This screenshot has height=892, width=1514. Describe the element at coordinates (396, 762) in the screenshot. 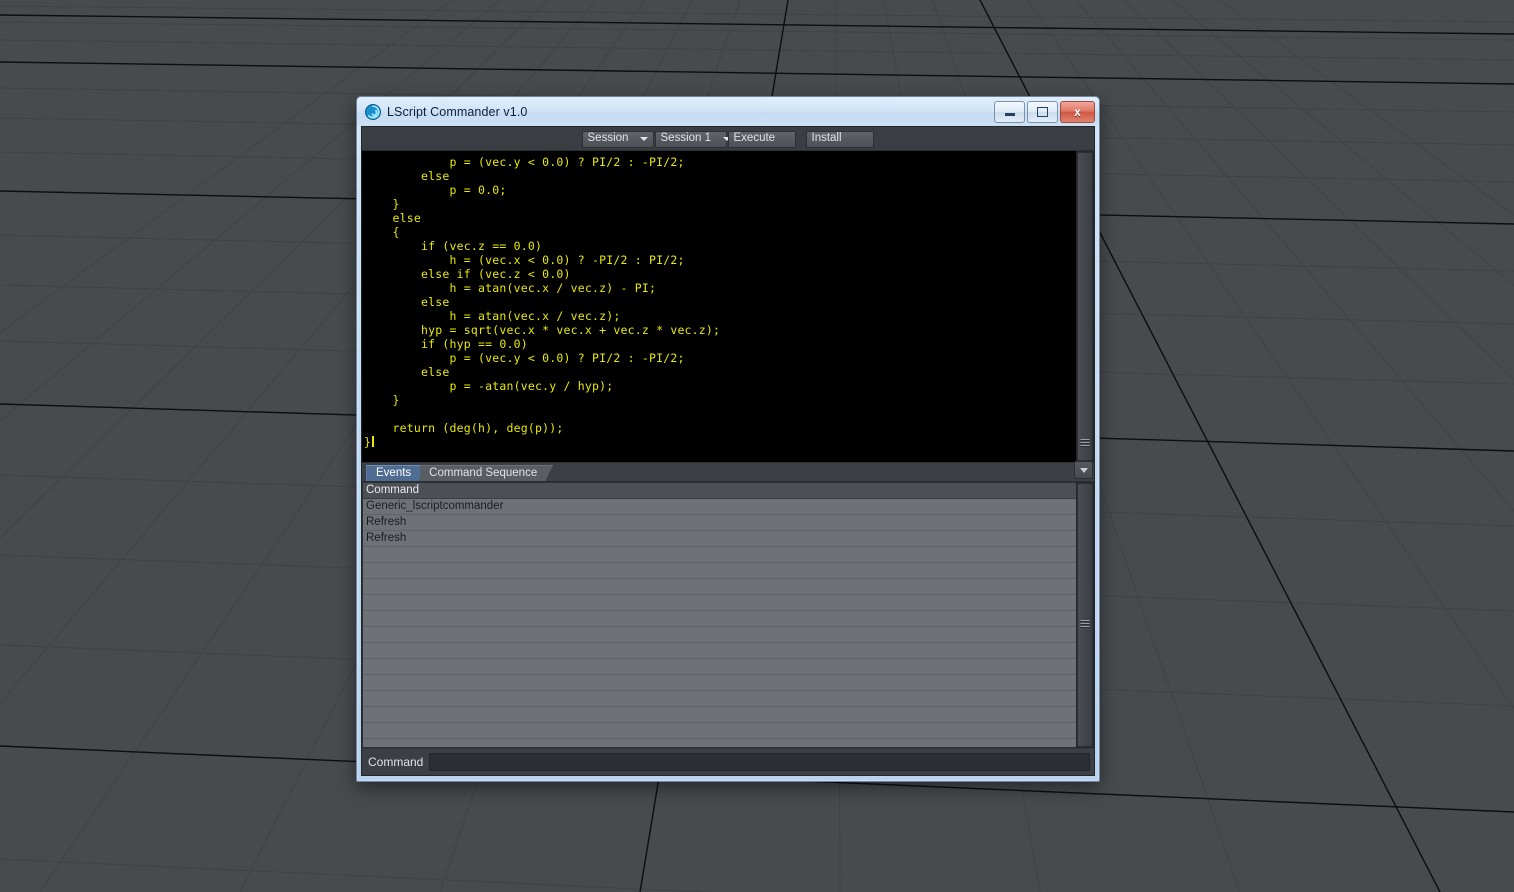

I see `command-input-label: Command` at that location.